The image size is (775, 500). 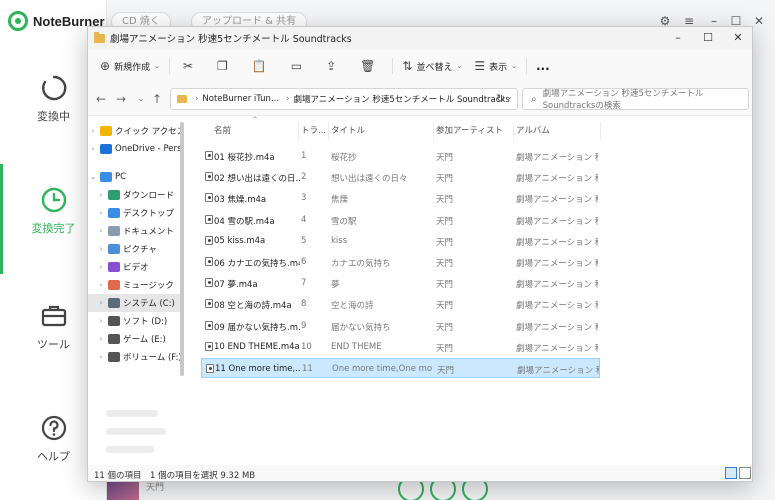 What do you see at coordinates (134, 249) in the screenshot?
I see `nav-tree-item: › ピクチャ` at bounding box center [134, 249].